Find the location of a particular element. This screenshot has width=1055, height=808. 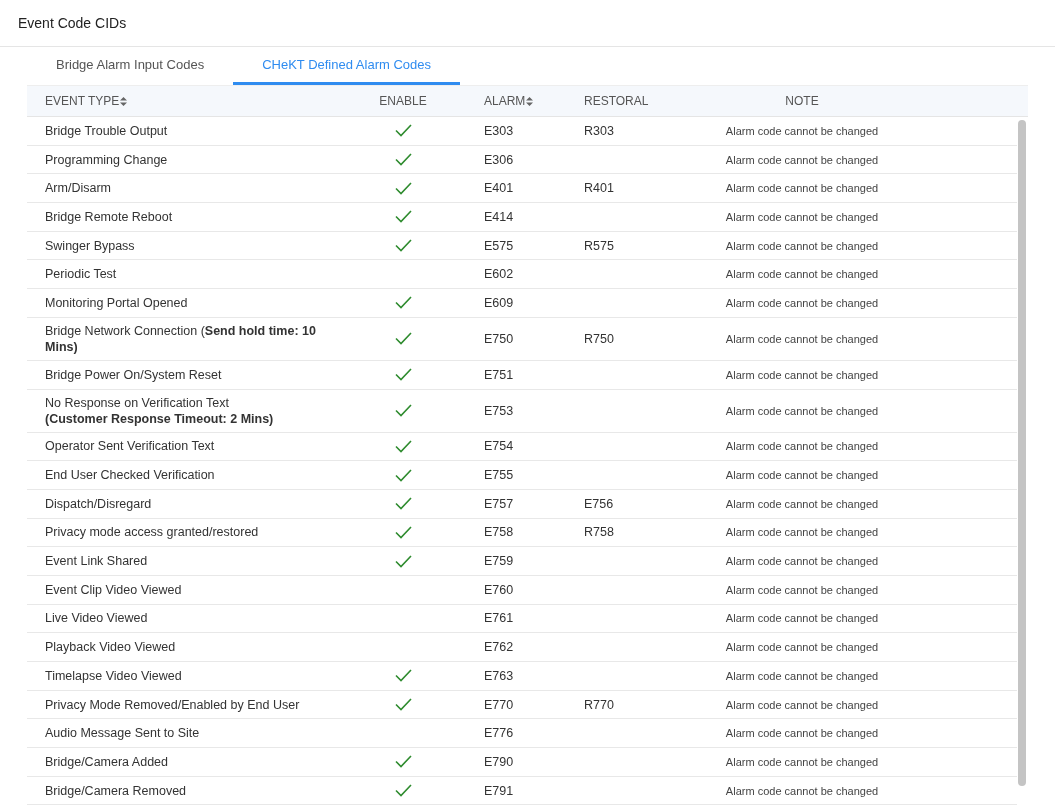

event-type-cell-text: Bridge Trouble Output is located at coordinates (107, 130).